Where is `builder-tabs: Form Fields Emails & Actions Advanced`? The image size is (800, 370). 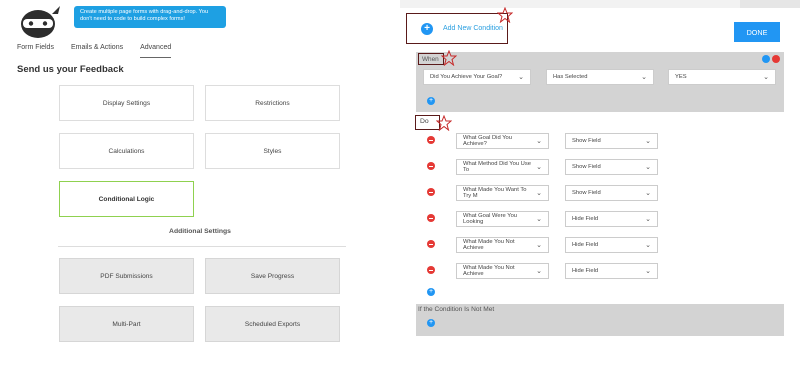 builder-tabs: Form Fields Emails & Actions Advanced is located at coordinates (94, 51).